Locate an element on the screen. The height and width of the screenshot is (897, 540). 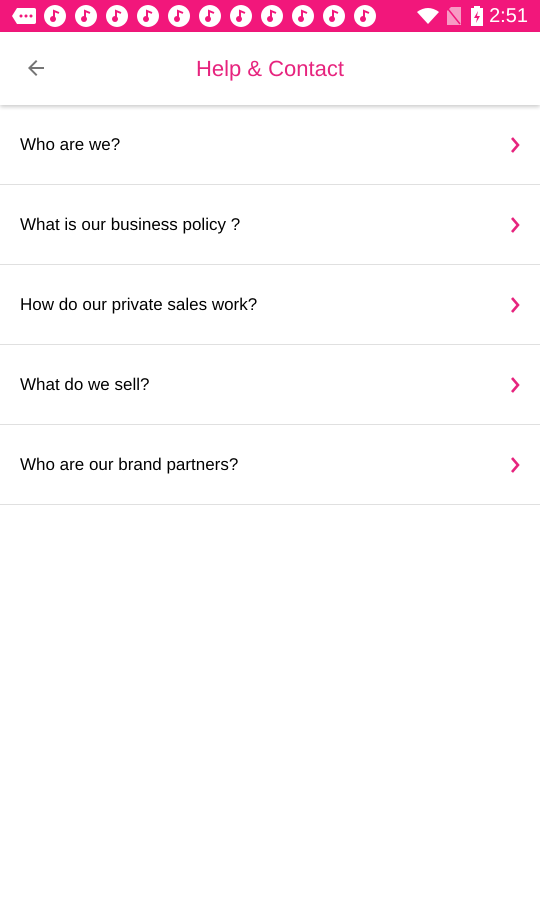
page-title: Help & Contact is located at coordinates (270, 69).